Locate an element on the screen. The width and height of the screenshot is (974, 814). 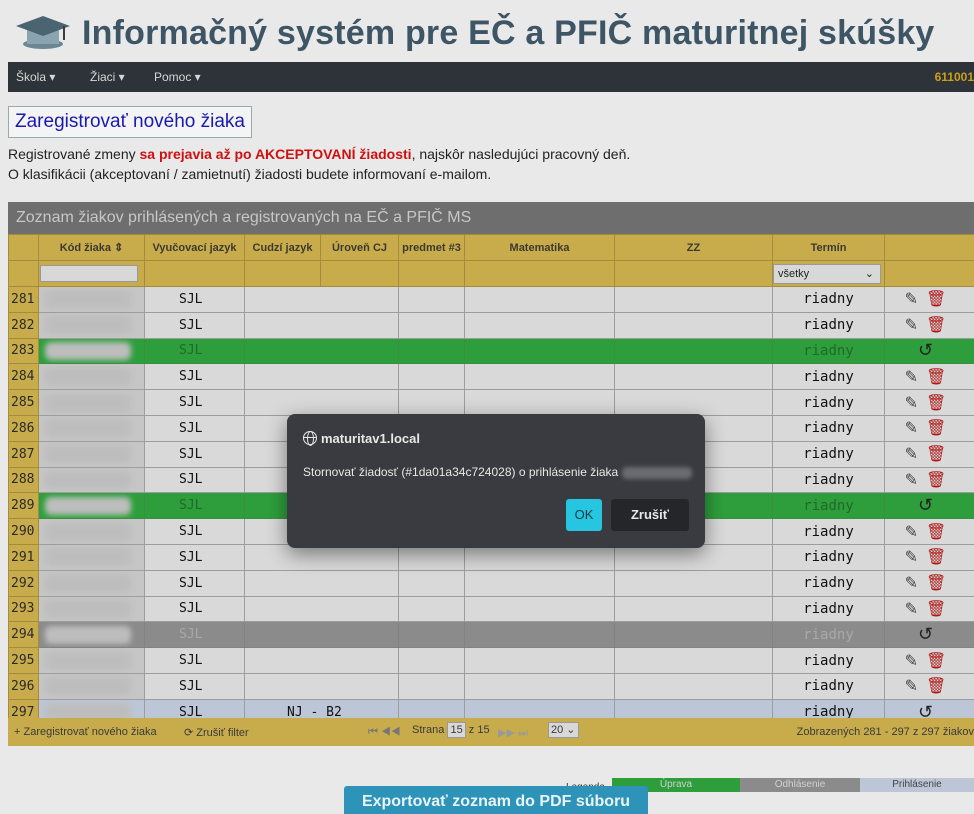
dialog-host: maturitav1.local is located at coordinates (361, 438).